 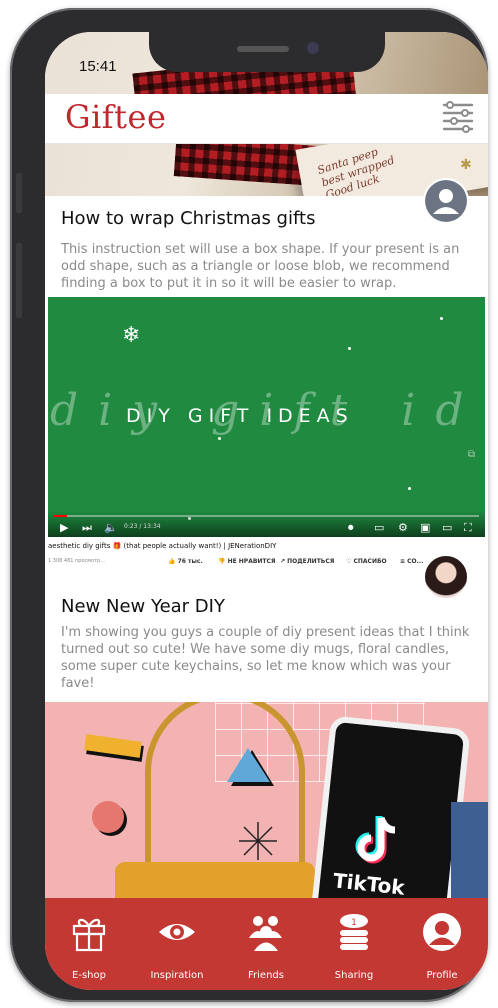 I want to click on user-icon, so click(x=446, y=201).